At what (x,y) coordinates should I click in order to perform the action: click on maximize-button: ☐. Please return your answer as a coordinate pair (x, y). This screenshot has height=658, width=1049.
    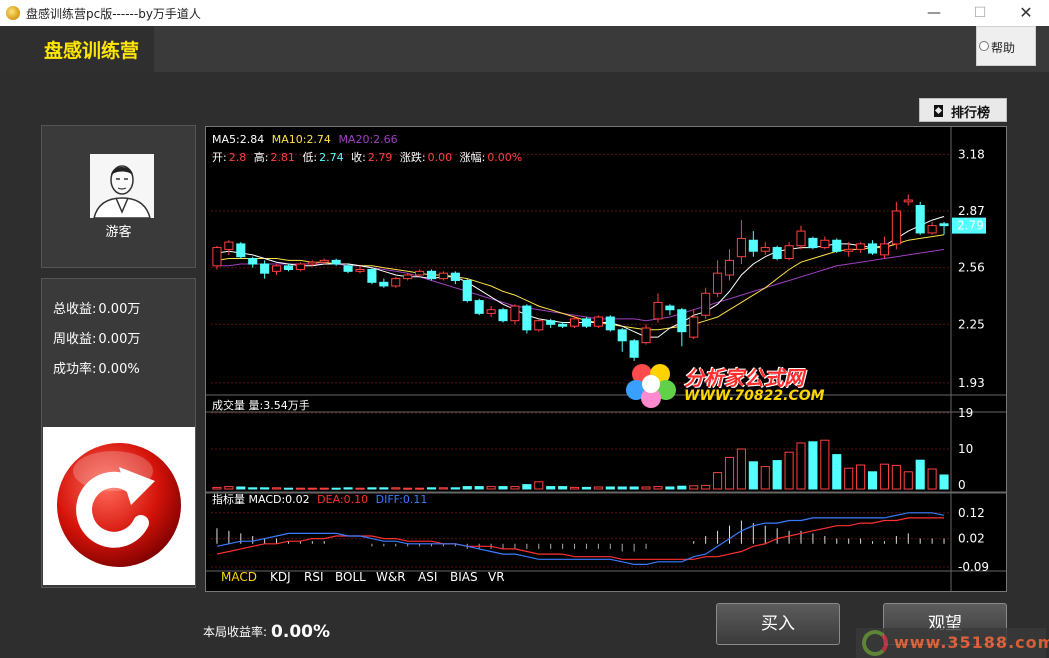
    Looking at the image, I should click on (980, 13).